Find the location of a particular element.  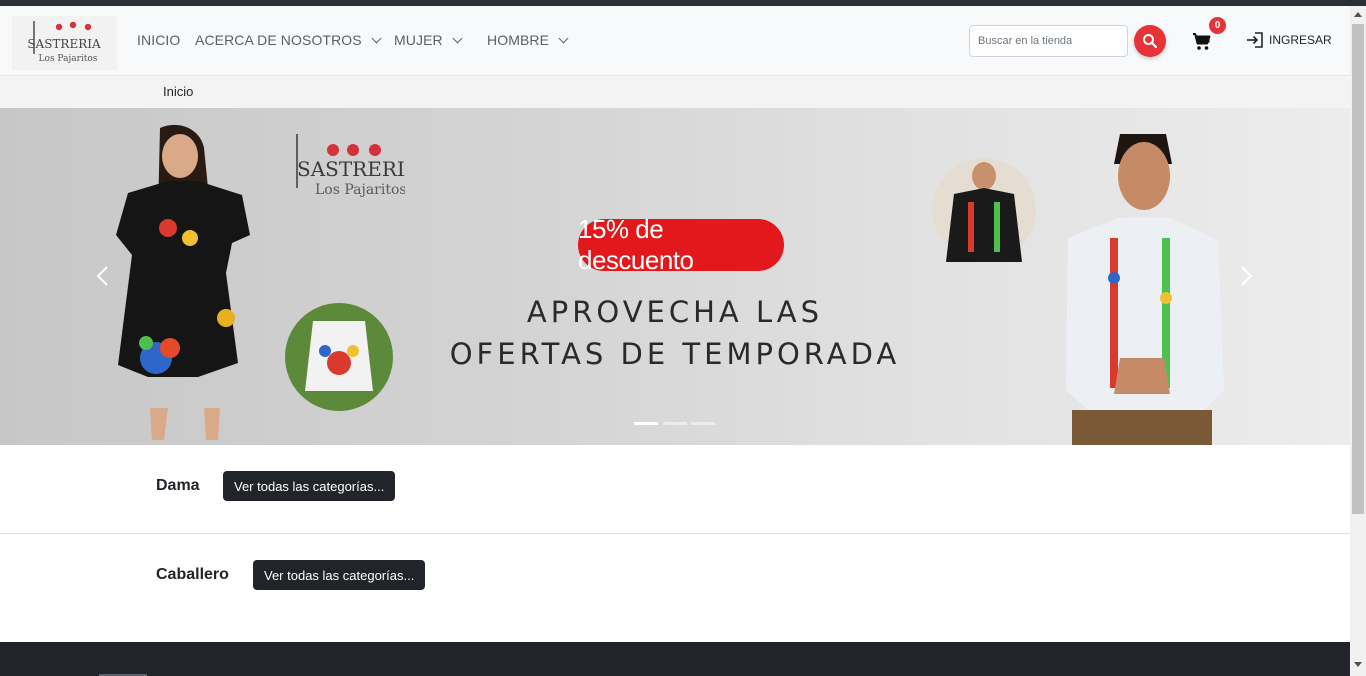

footer is located at coordinates (675, 659).